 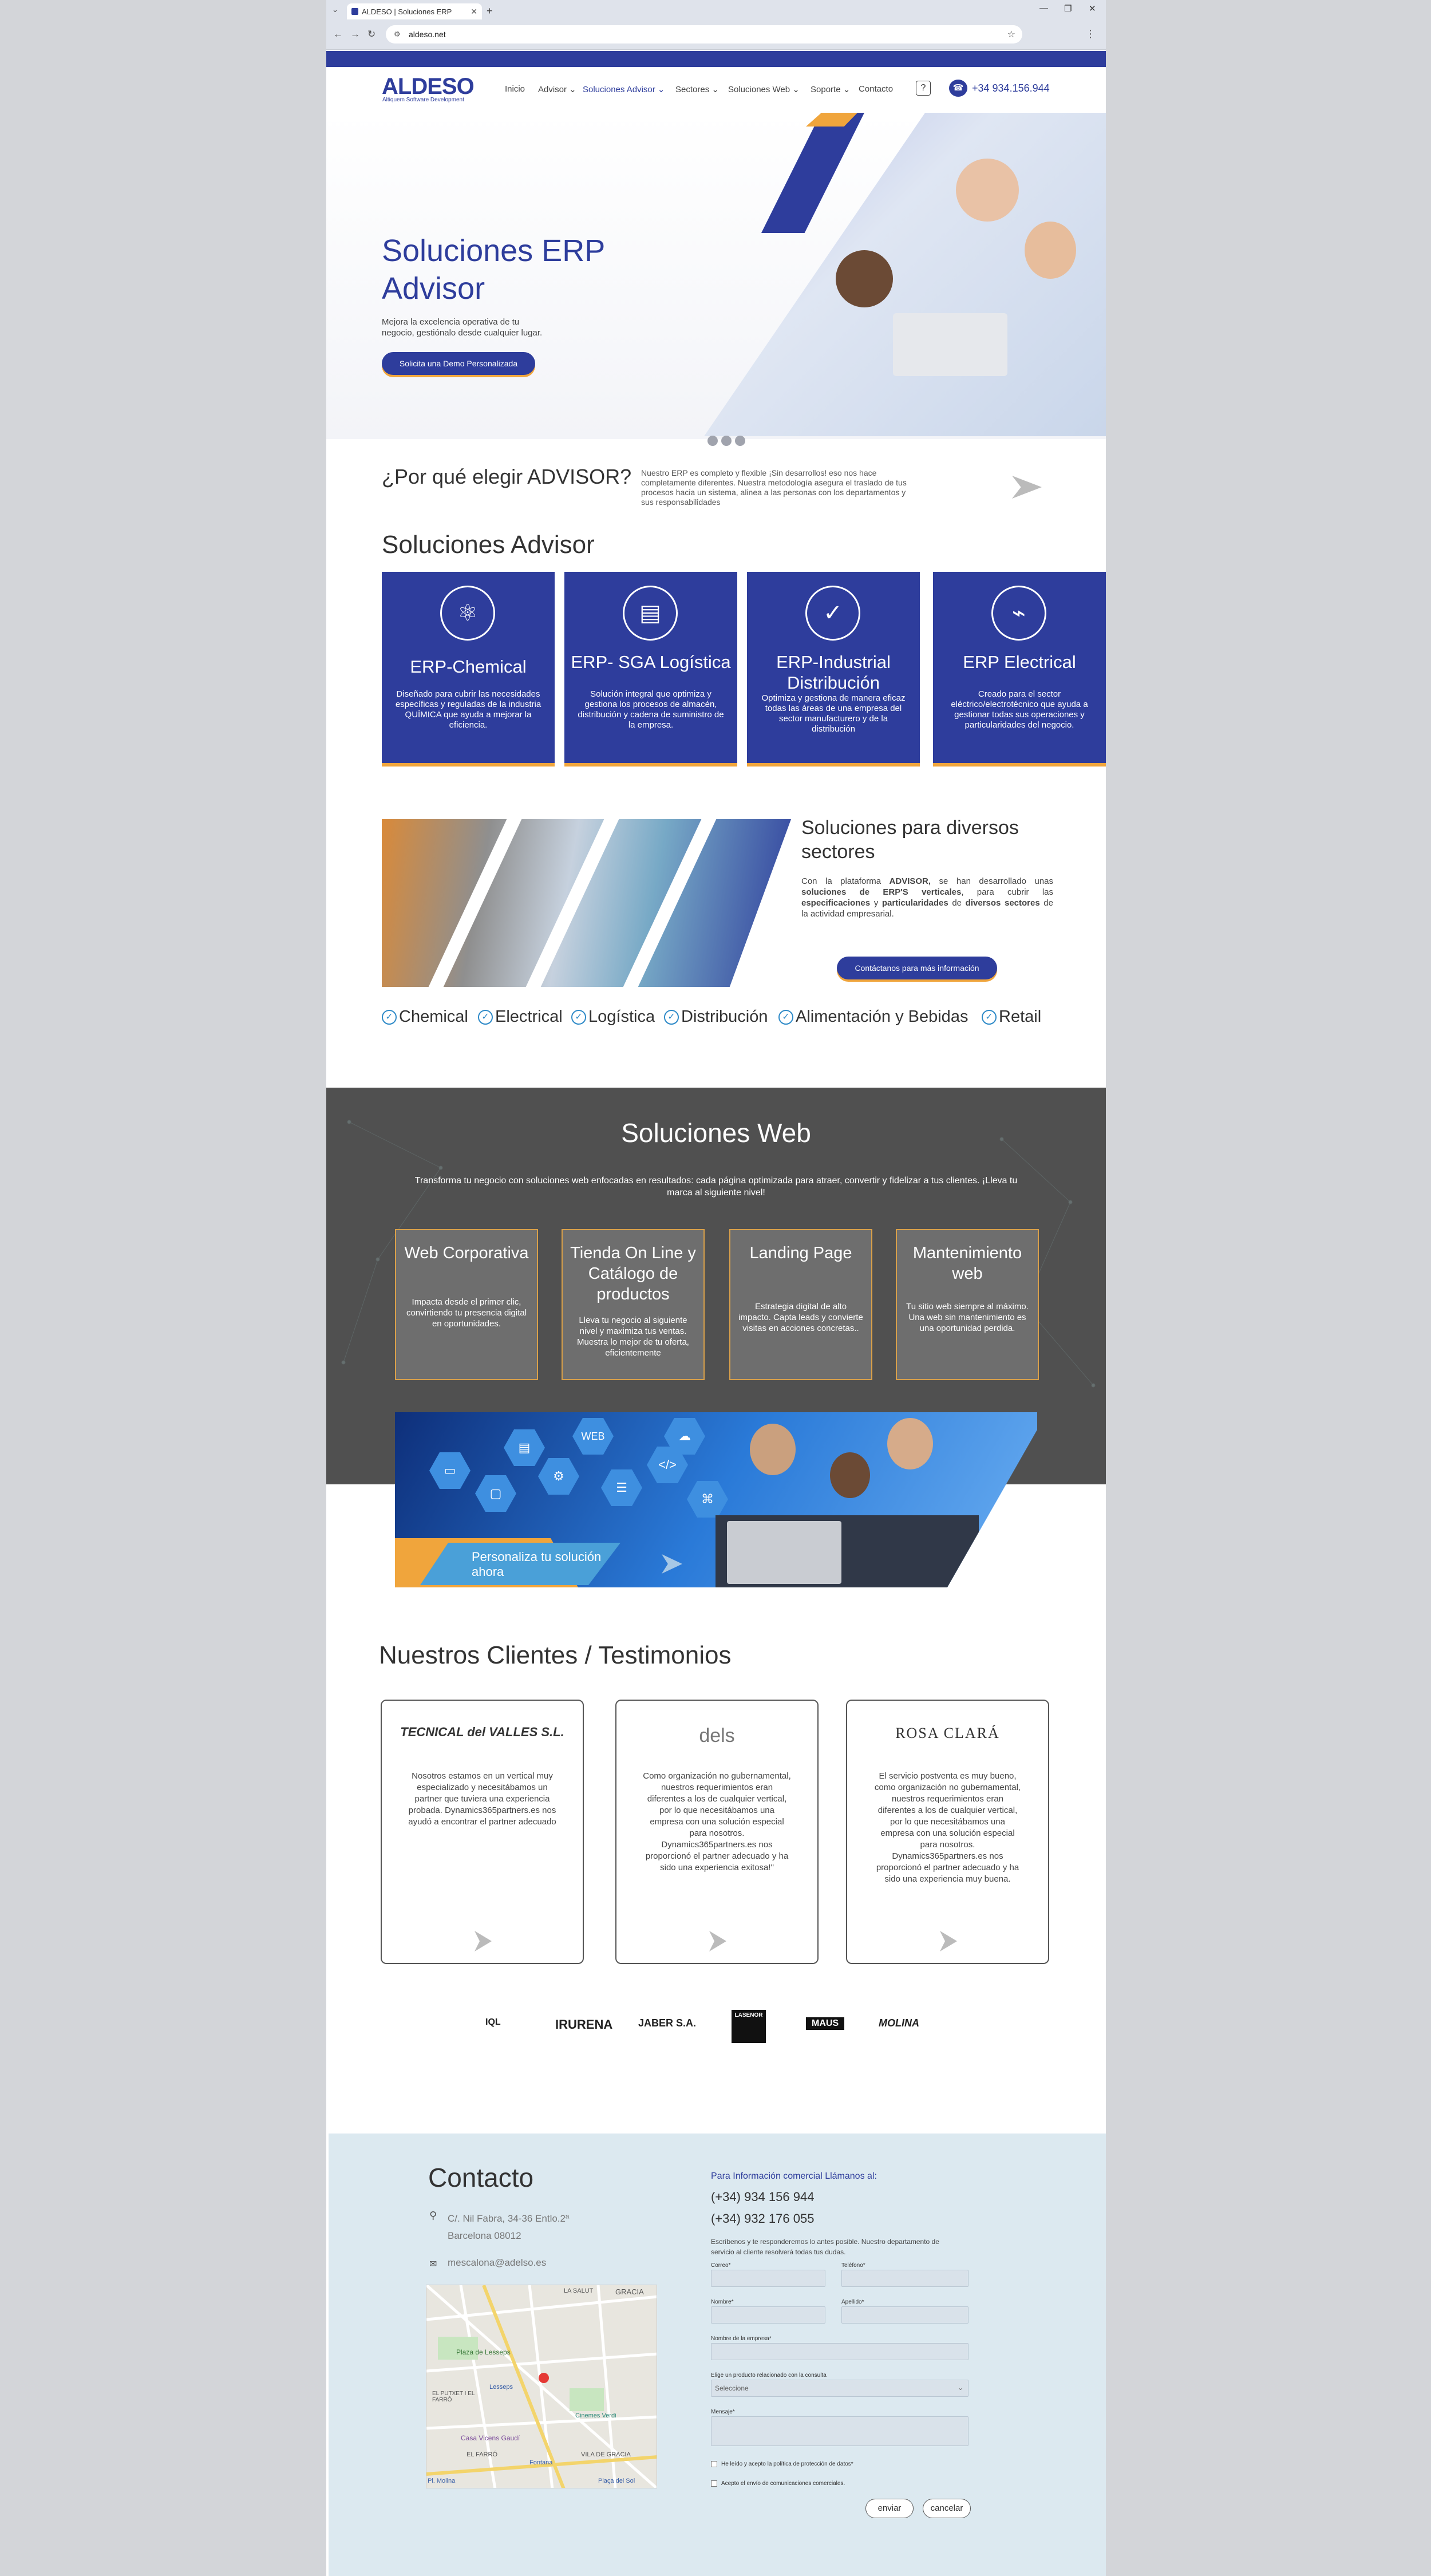 I want to click on nav-soporte: Soporte ⌄, so click(x=830, y=89).